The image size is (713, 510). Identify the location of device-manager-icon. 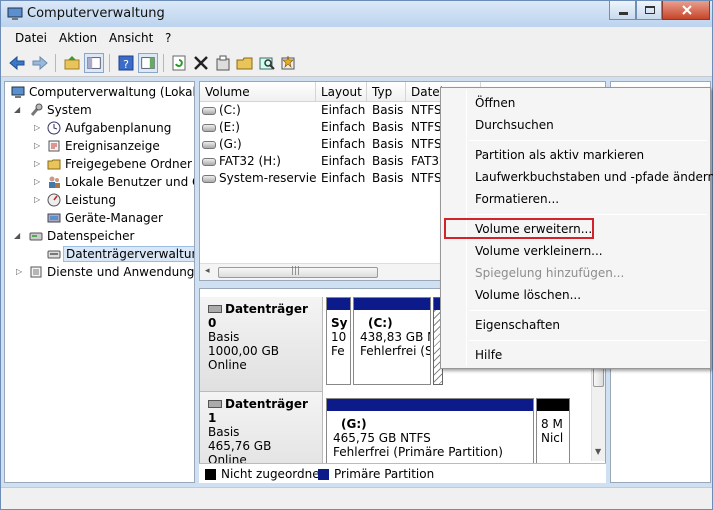
(54, 218).